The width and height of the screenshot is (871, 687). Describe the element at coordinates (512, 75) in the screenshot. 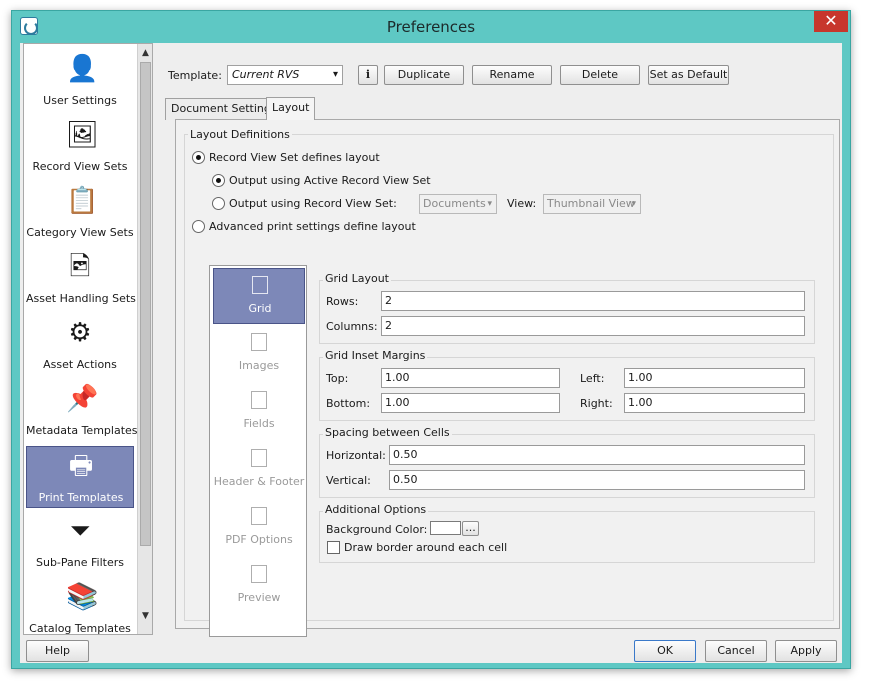

I see `rename-button: Rename` at that location.